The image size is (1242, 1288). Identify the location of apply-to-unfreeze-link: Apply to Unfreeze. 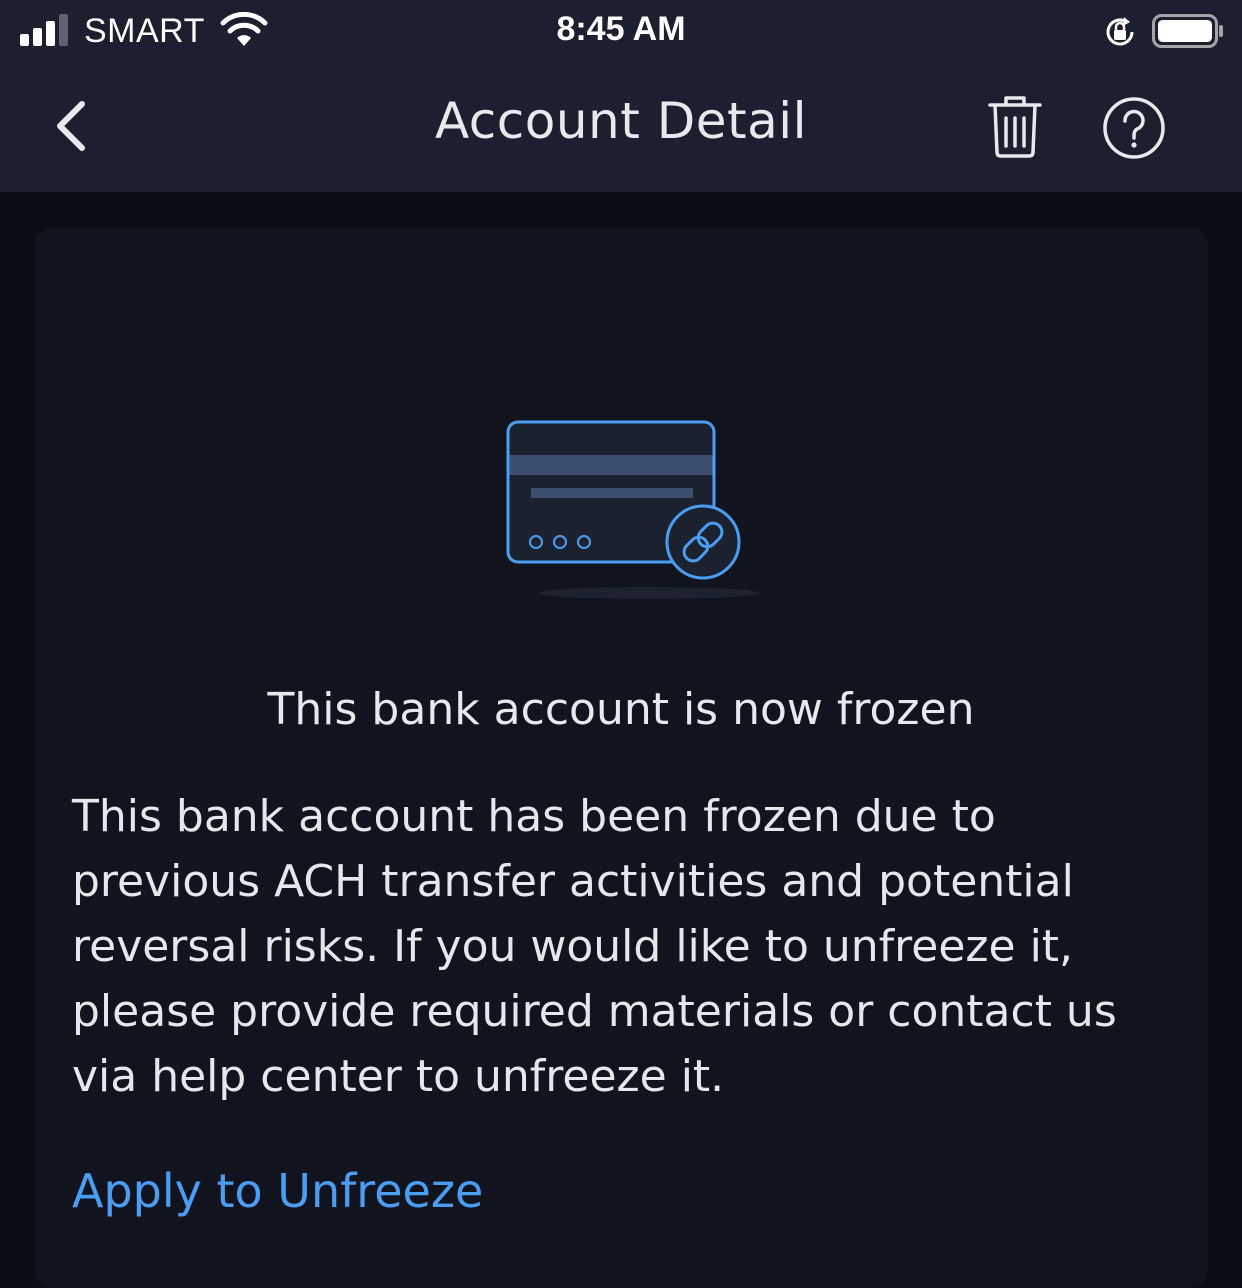
(277, 1191).